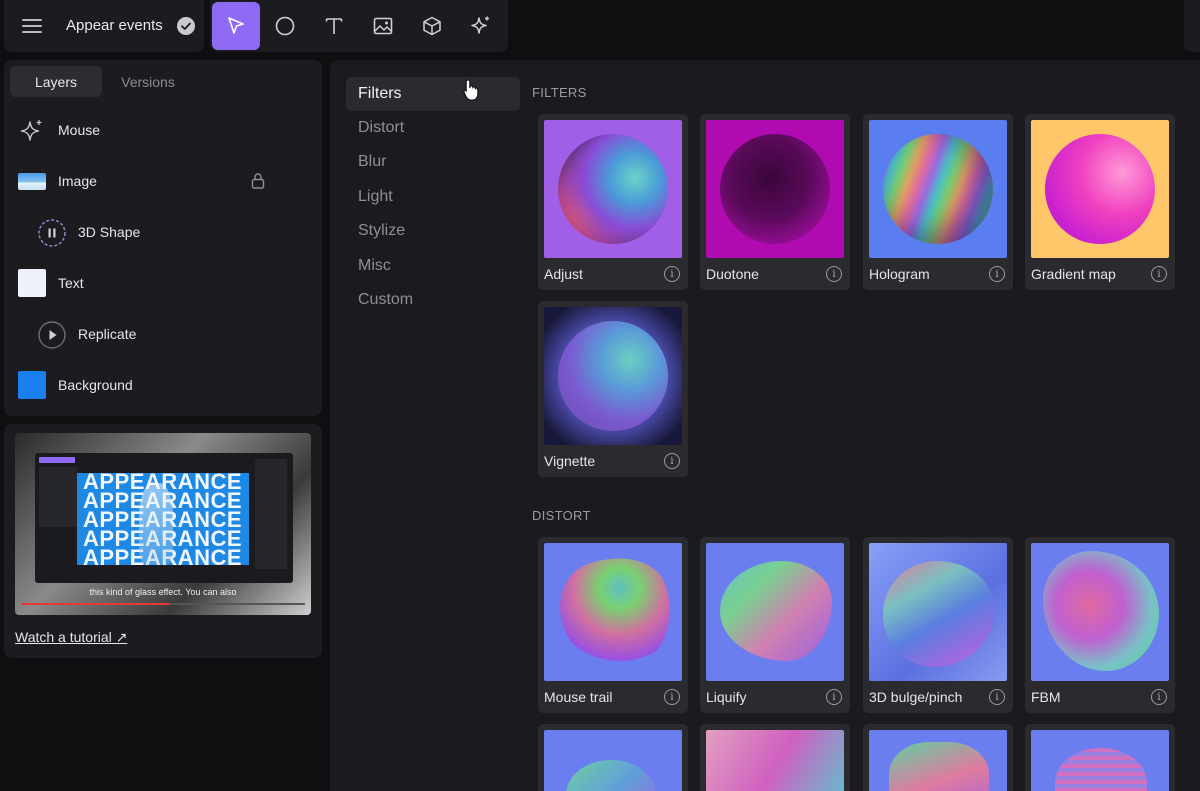 The height and width of the screenshot is (791, 1200). Describe the element at coordinates (163, 130) in the screenshot. I see `layer-mouse: Mouse` at that location.